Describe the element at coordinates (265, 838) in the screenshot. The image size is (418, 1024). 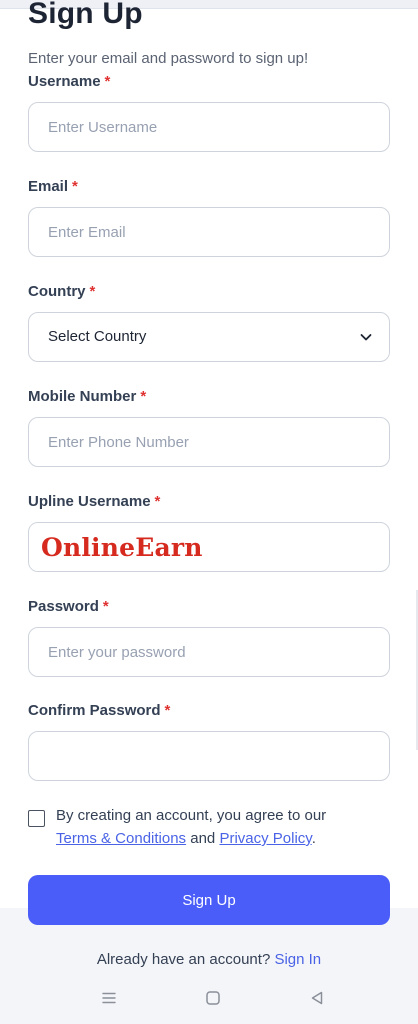
I see `privacy-policy-link: Privacy Policy` at that location.